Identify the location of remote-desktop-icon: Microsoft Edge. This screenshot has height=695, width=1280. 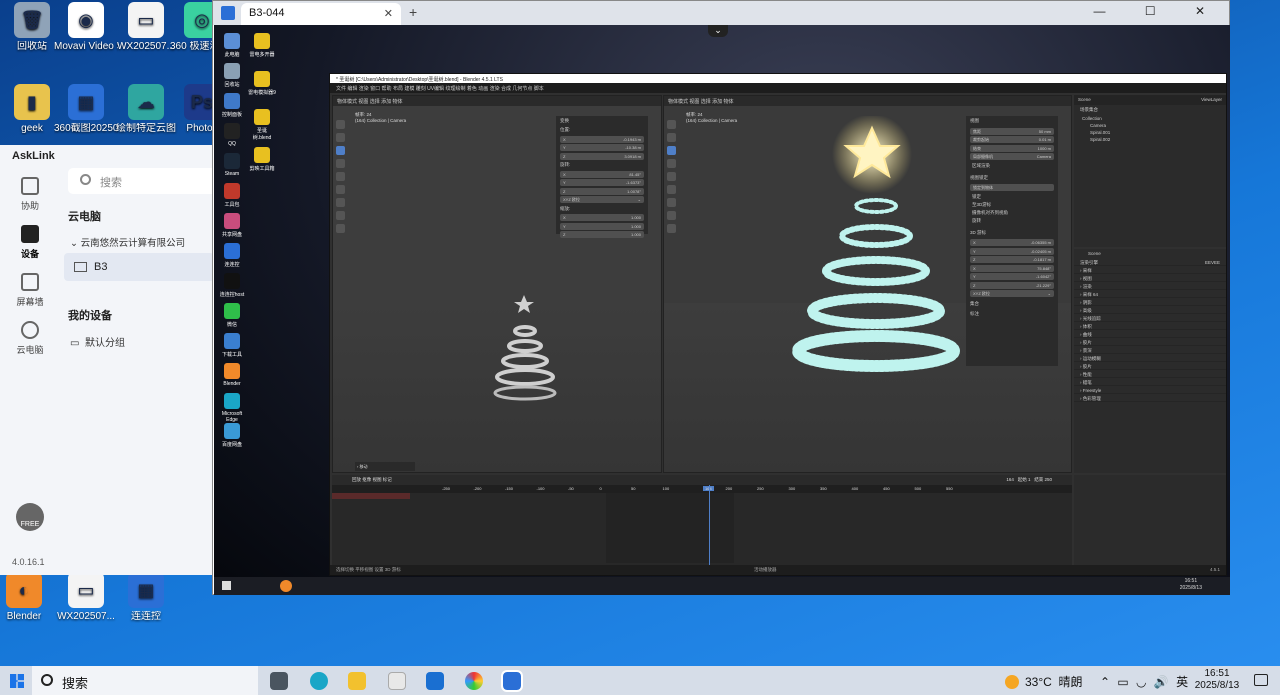
(232, 408).